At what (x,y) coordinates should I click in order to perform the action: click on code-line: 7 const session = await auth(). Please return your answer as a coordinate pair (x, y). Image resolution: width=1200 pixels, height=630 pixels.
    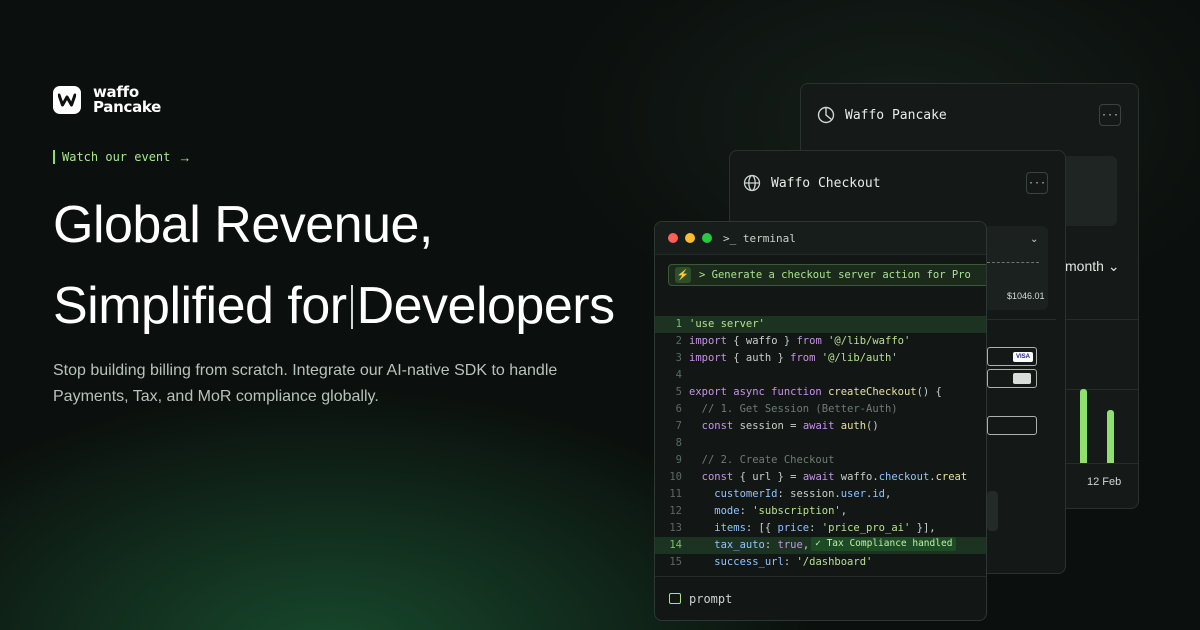
    Looking at the image, I should click on (820, 426).